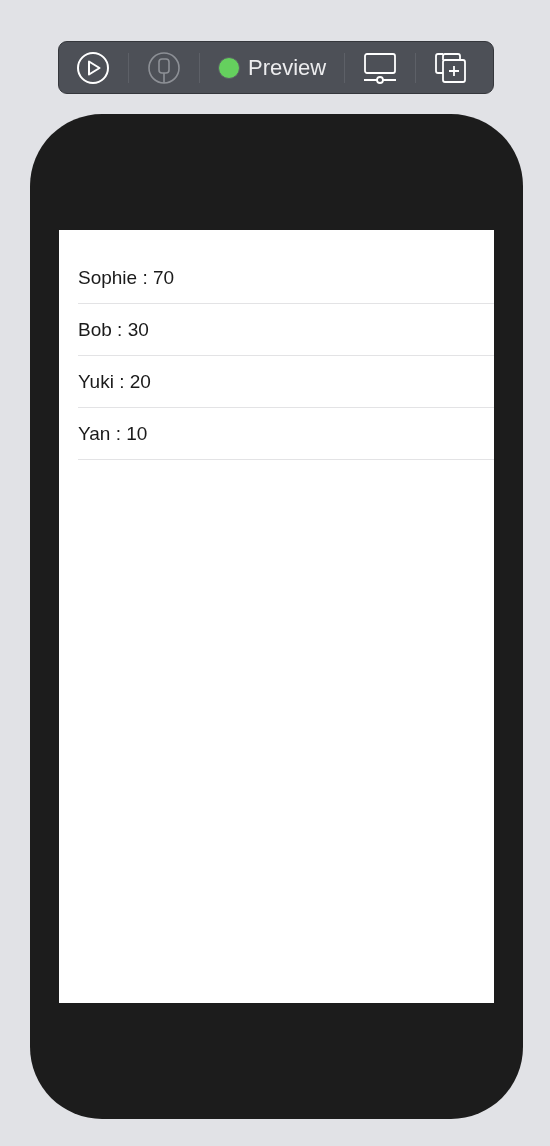  I want to click on list-row-text: Yan : 10, so click(113, 433).